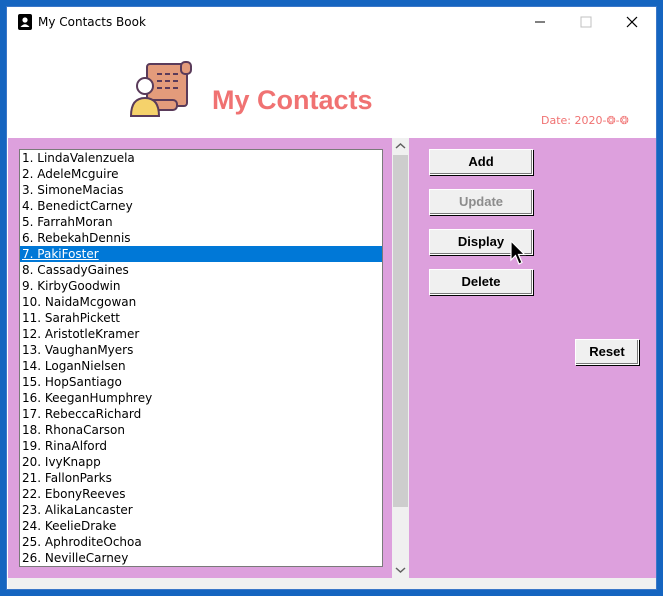 This screenshot has width=663, height=596. Describe the element at coordinates (201, 254) in the screenshot. I see `contact-list-item: 7. PakiFoster` at that location.